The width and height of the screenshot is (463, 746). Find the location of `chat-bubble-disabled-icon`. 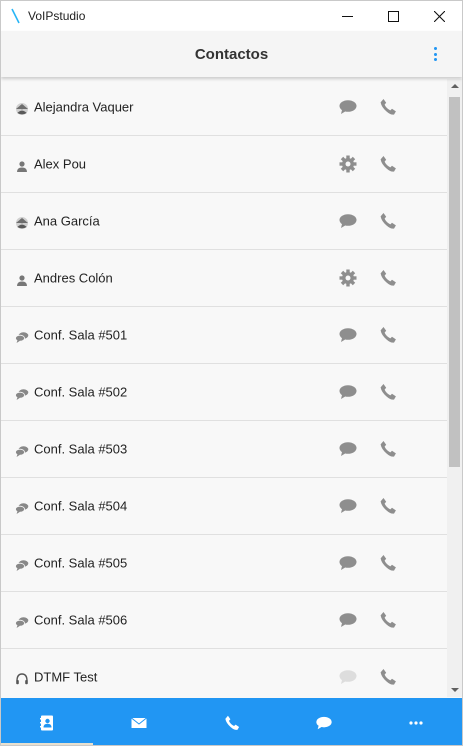

chat-bubble-disabled-icon is located at coordinates (348, 677).